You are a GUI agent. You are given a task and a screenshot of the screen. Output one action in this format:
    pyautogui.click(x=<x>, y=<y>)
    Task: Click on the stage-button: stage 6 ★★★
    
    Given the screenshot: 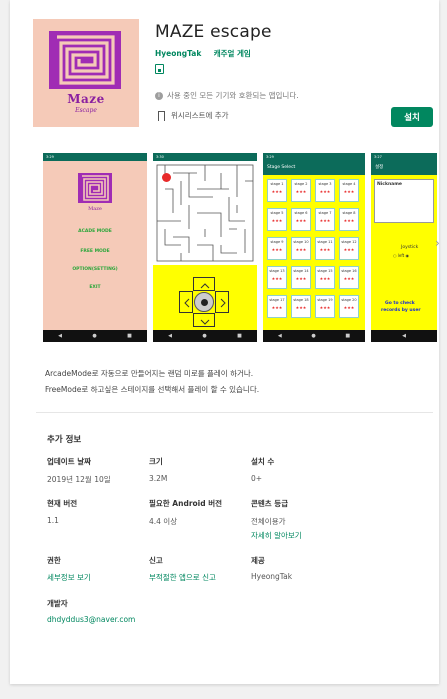 What is the action you would take?
    pyautogui.click(x=301, y=219)
    